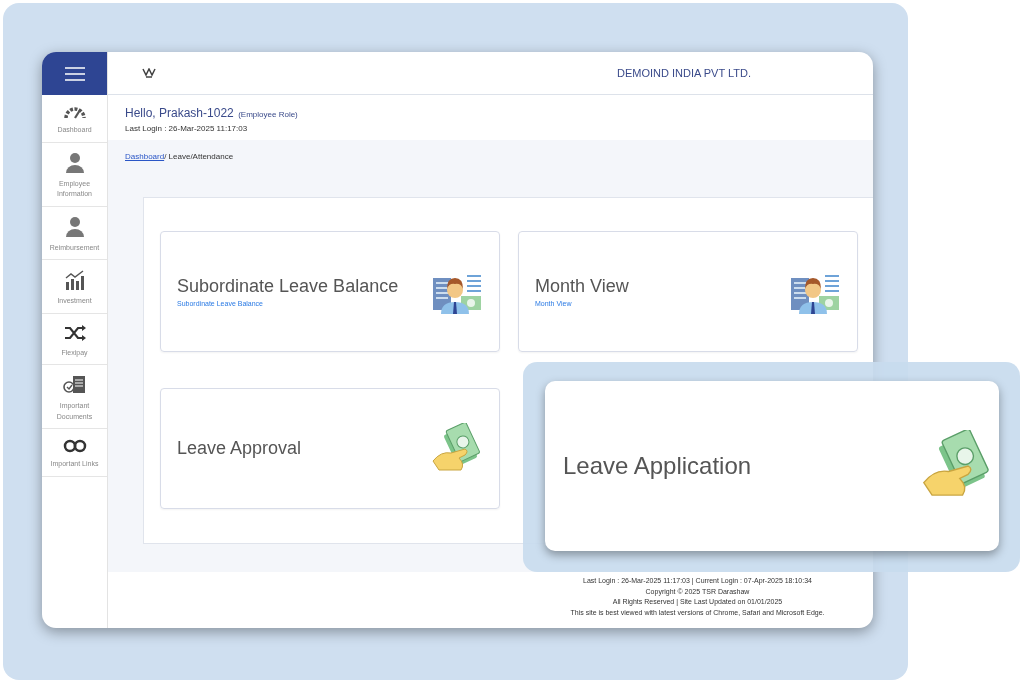 This screenshot has width=1024, height=683. Describe the element at coordinates (74, 446) in the screenshot. I see `link-icon` at that location.